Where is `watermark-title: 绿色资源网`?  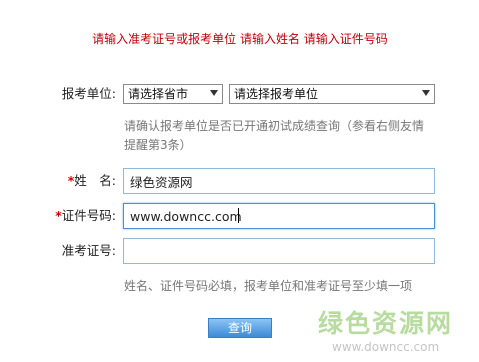
watermark-title: 绿色资源网 is located at coordinates (386, 323).